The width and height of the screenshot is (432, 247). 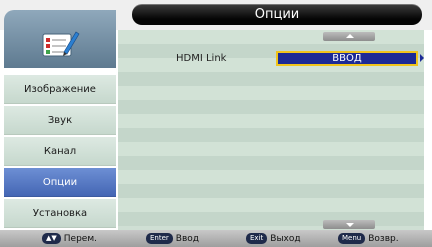 What do you see at coordinates (201, 58) in the screenshot?
I see `hdmi-link-label: HDMI Link` at bounding box center [201, 58].